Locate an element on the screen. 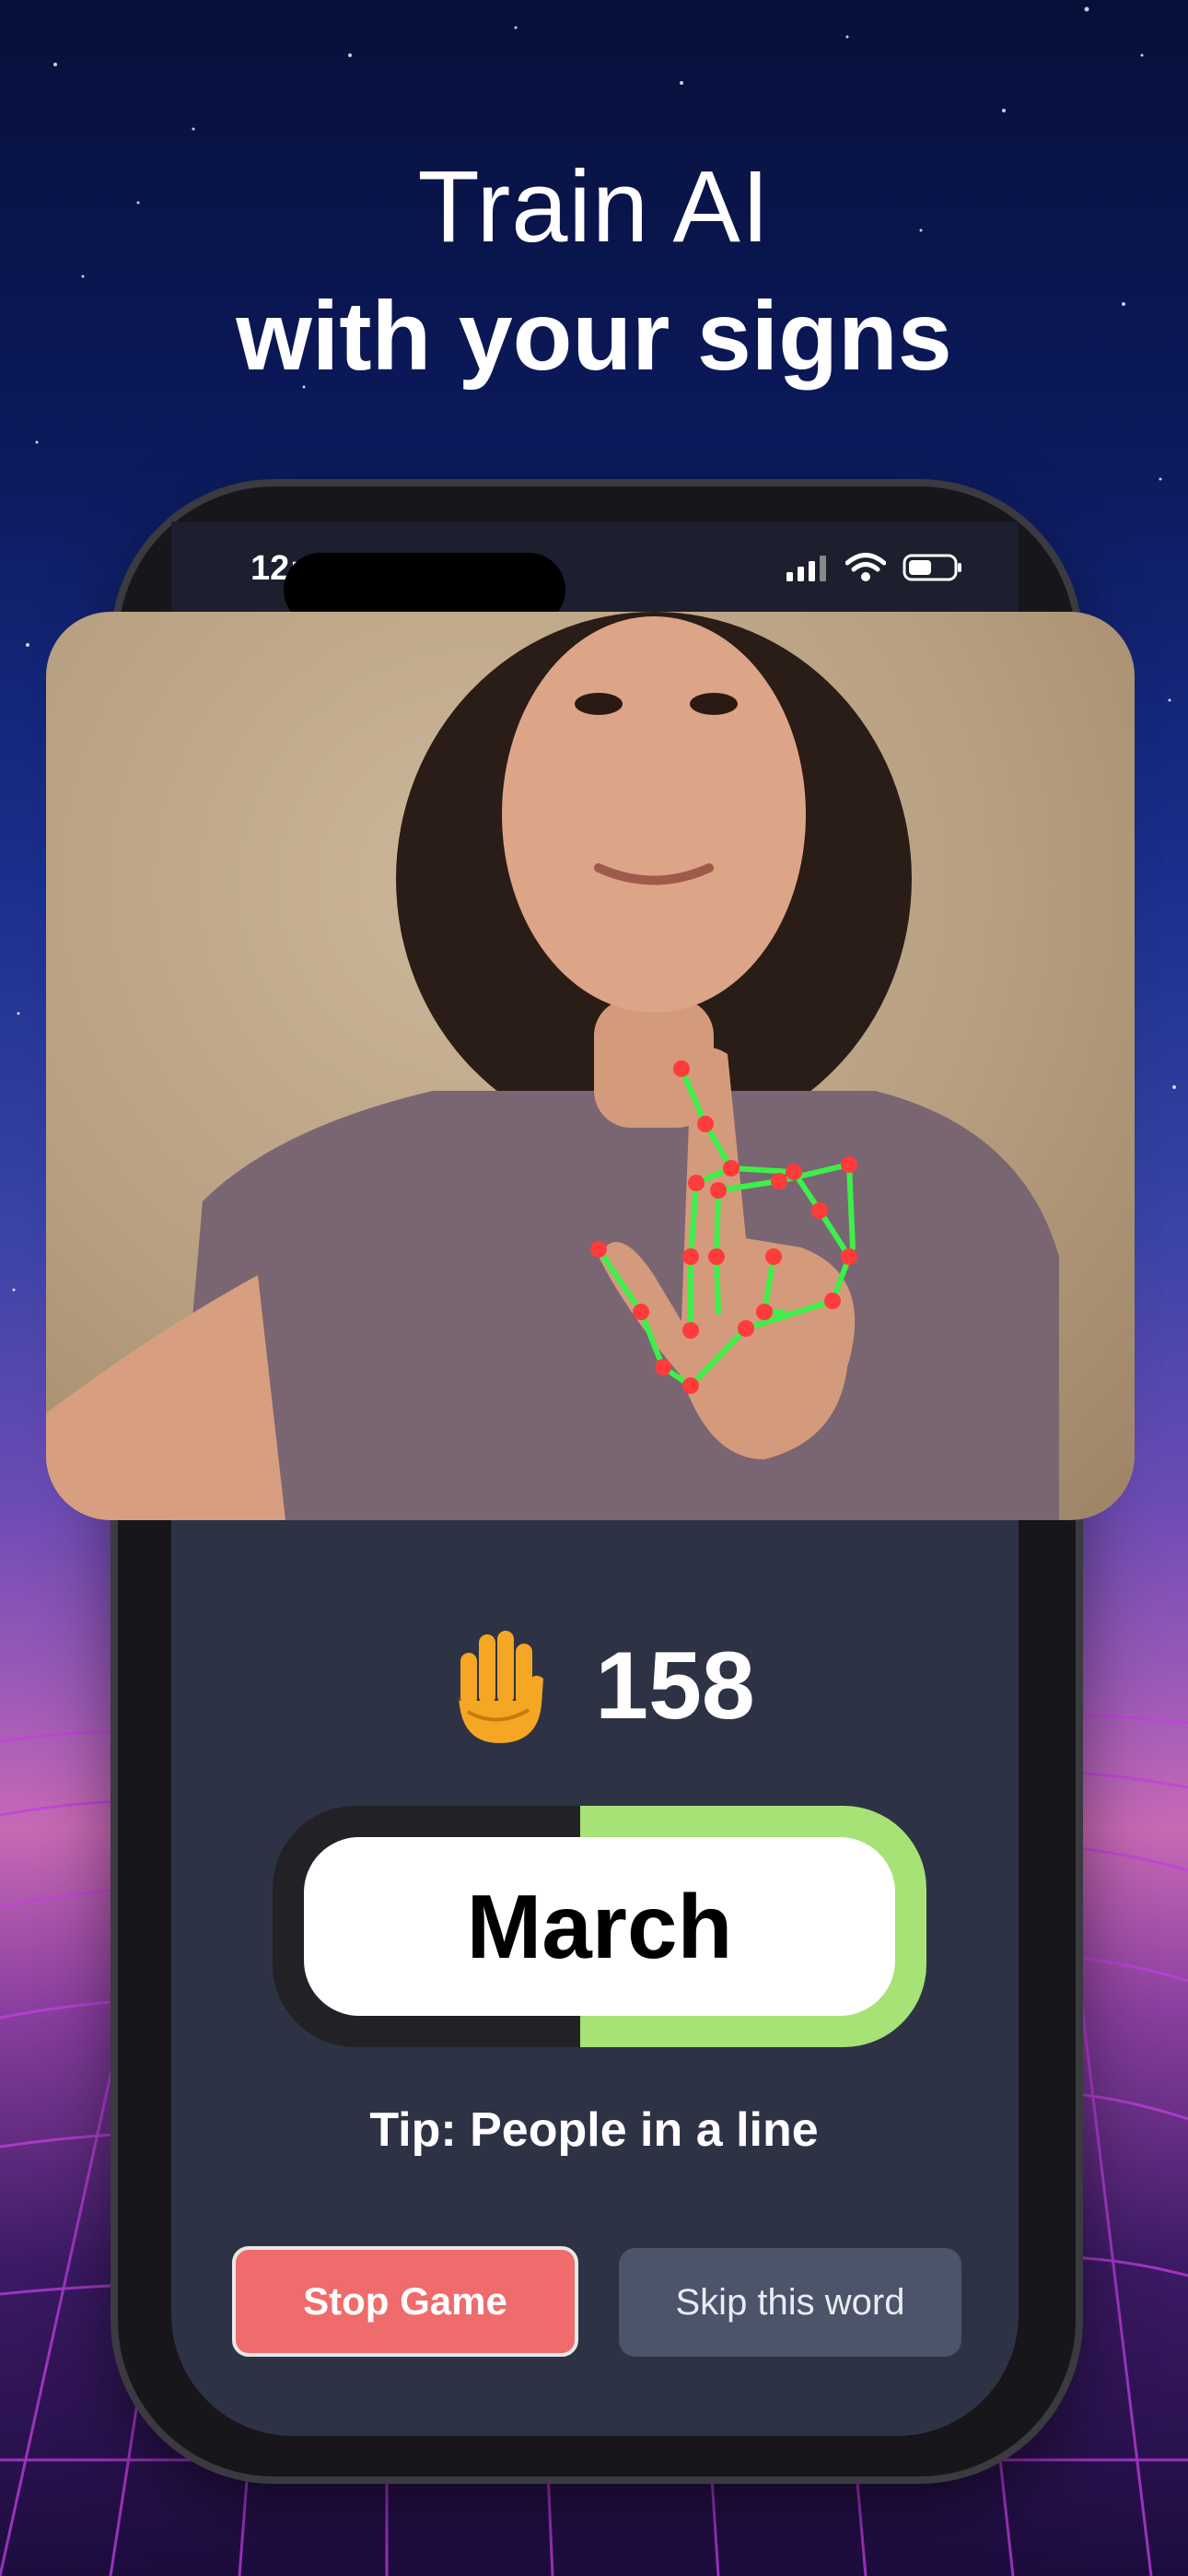  stop-game-button: Stop Game is located at coordinates (405, 2301).